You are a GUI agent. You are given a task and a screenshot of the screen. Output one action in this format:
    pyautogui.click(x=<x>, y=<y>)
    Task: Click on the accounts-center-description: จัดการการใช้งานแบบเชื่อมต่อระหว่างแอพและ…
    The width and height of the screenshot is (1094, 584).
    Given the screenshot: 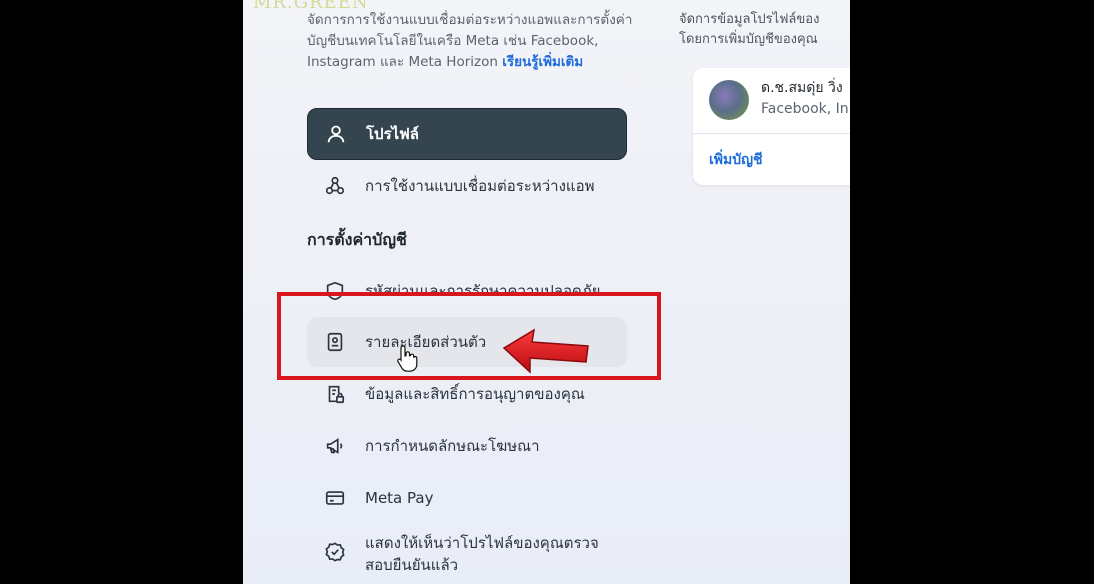 What is the action you would take?
    pyautogui.click(x=472, y=41)
    